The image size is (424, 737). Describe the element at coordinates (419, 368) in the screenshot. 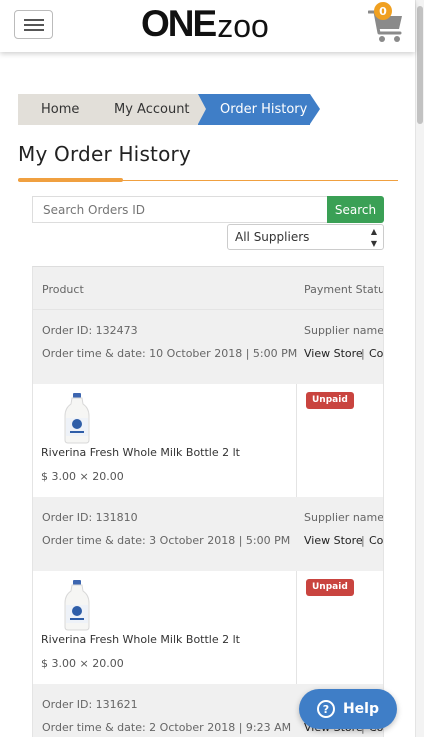

I see `page-scrollbar` at that location.